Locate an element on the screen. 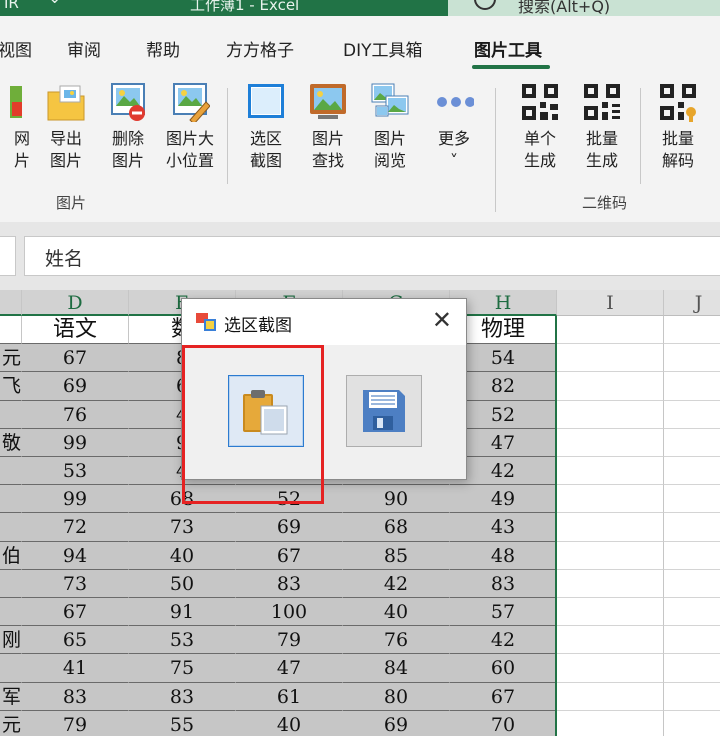 Image resolution: width=720 pixels, height=736 pixels. export-image-button: 导出 图片 is located at coordinates (66, 127).